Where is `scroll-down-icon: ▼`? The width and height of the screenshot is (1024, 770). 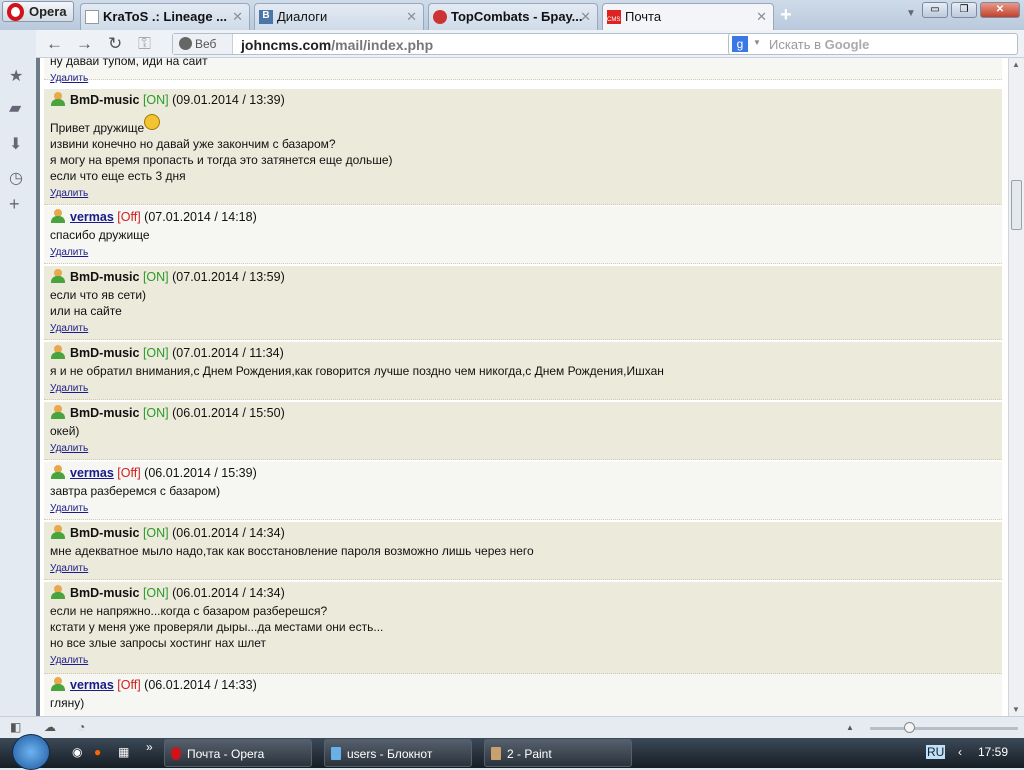 scroll-down-icon: ▼ is located at coordinates (1016, 709).